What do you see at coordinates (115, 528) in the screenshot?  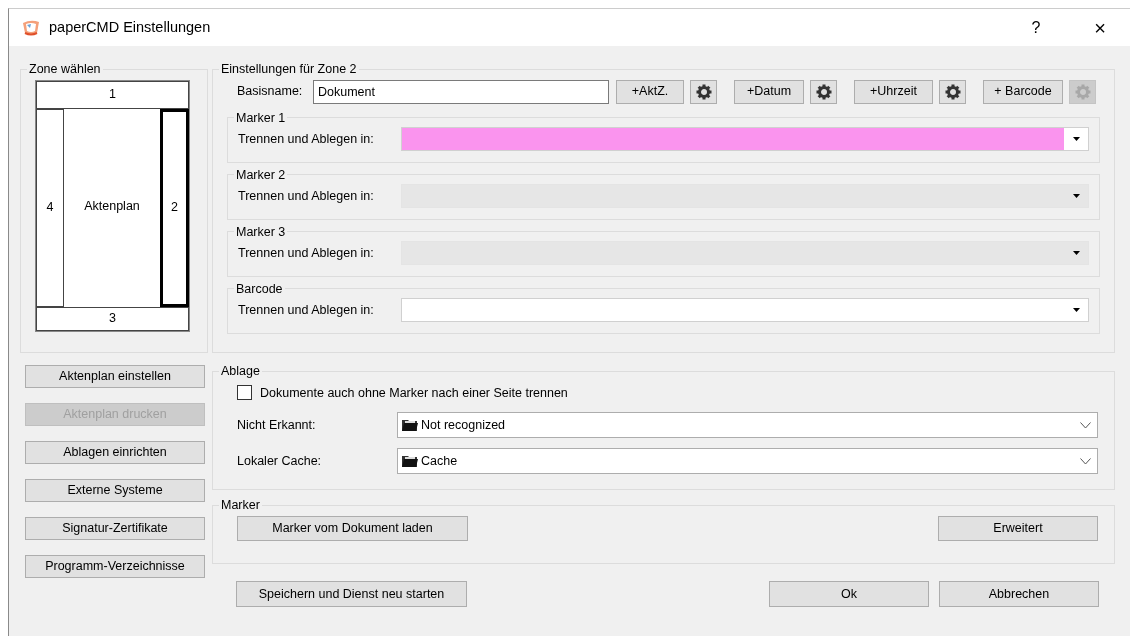 I see `side-button: Signatur-Zertifikate` at bounding box center [115, 528].